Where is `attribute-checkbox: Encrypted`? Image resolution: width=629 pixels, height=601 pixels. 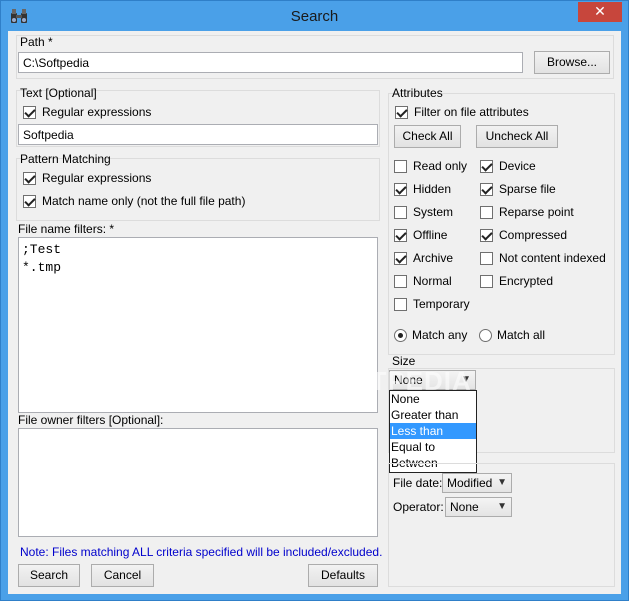
attribute-checkbox: Encrypted is located at coordinates (516, 281).